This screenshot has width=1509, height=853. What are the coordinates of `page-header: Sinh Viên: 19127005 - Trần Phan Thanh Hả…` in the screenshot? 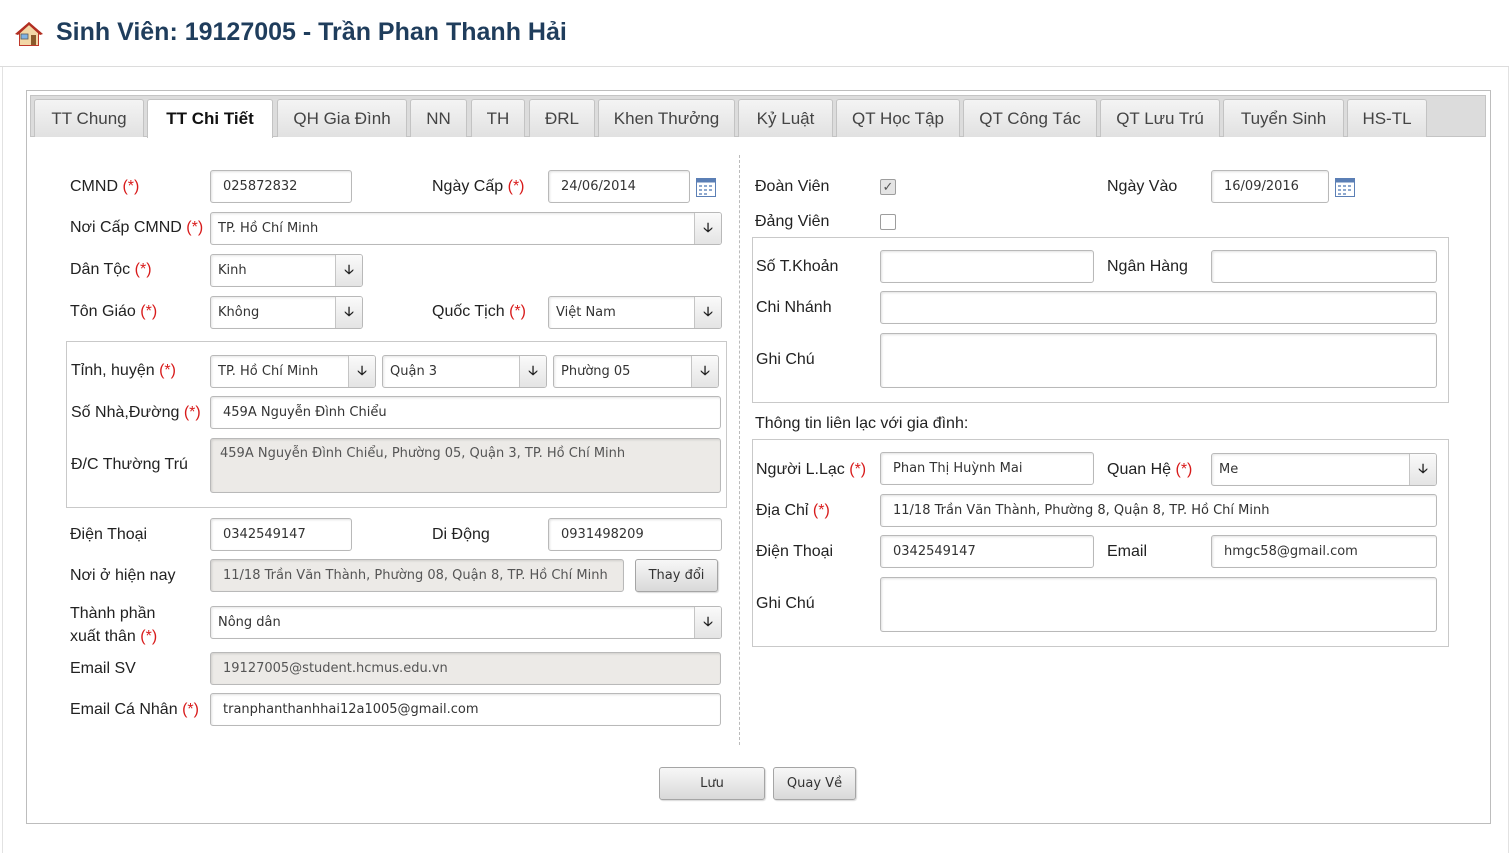 It's located at (754, 33).